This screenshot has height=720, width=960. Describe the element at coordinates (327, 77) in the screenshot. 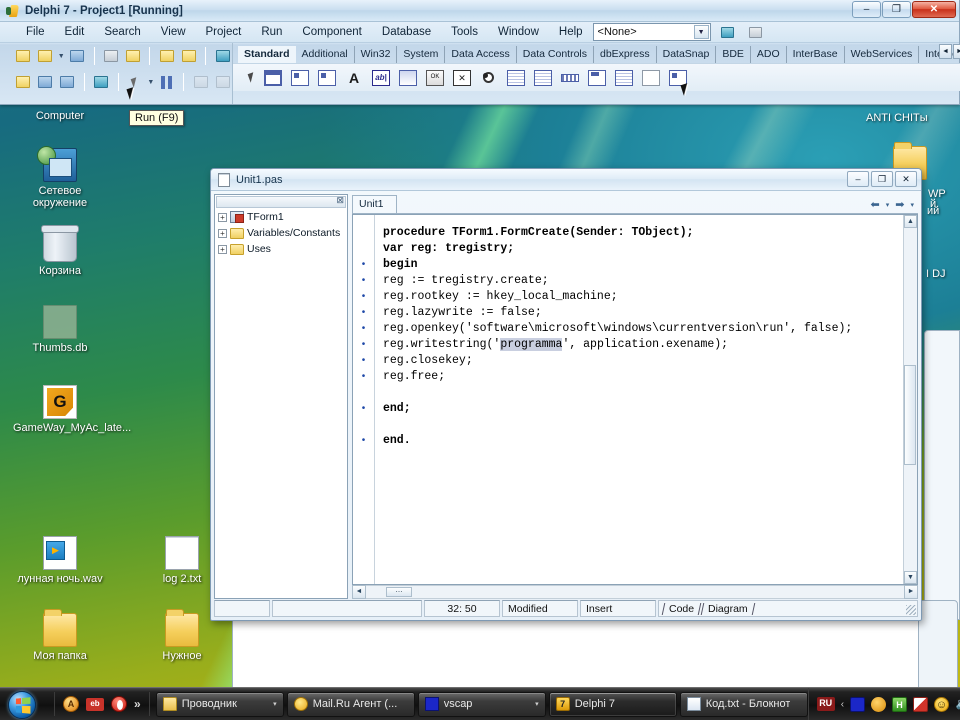

I see `popupmenu-icon` at that location.